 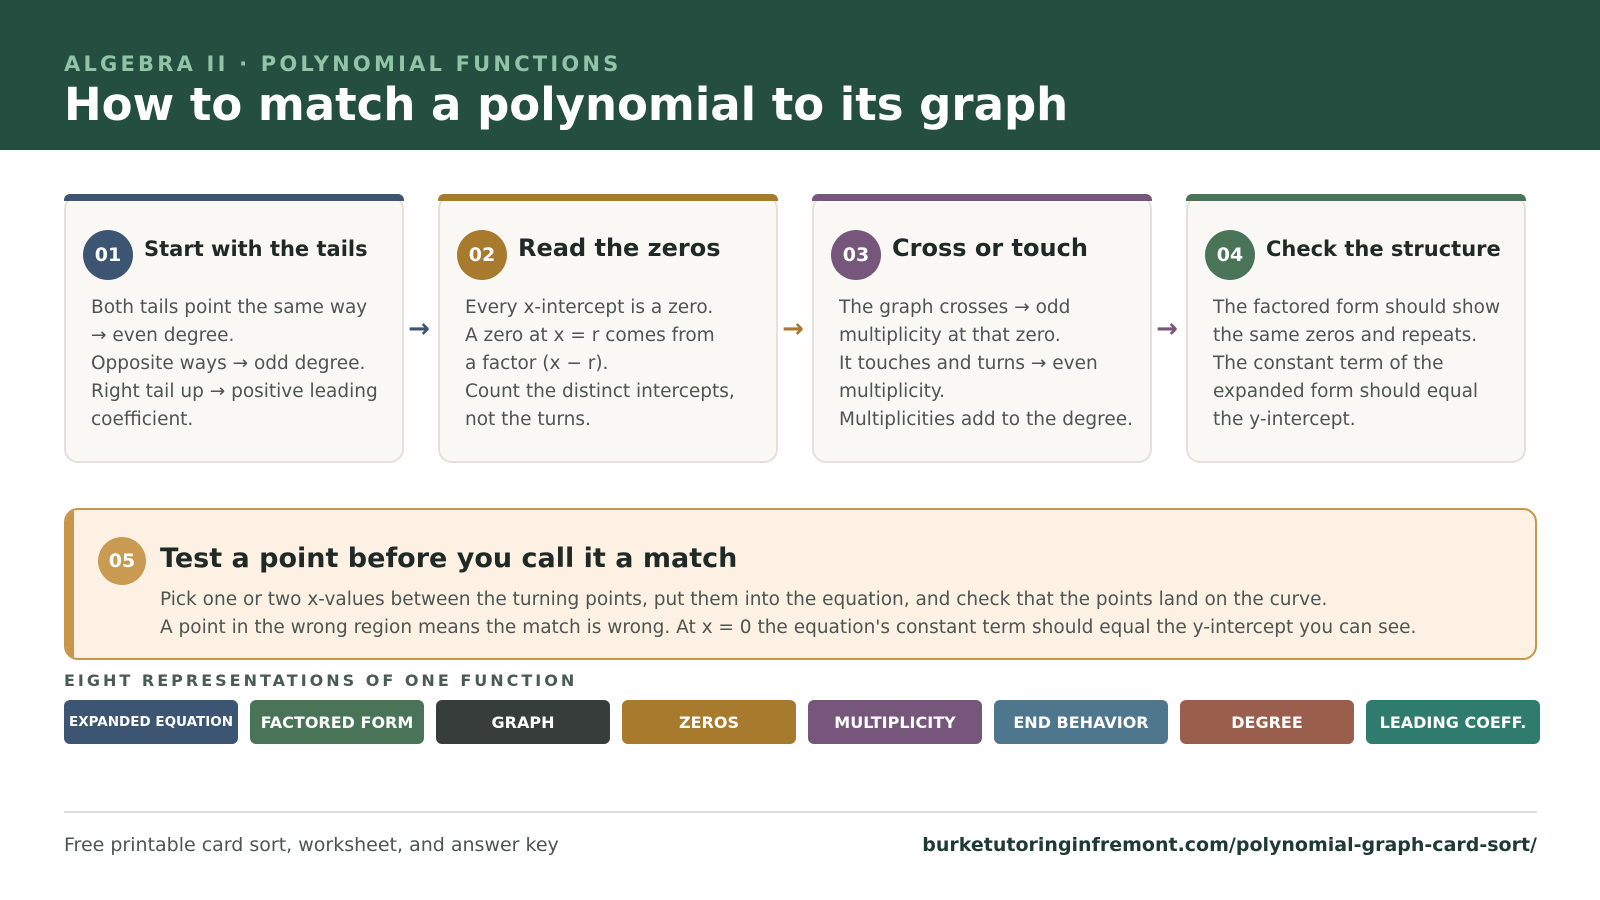 I want to click on representation-pill-graph: GRAPH, so click(x=523, y=722).